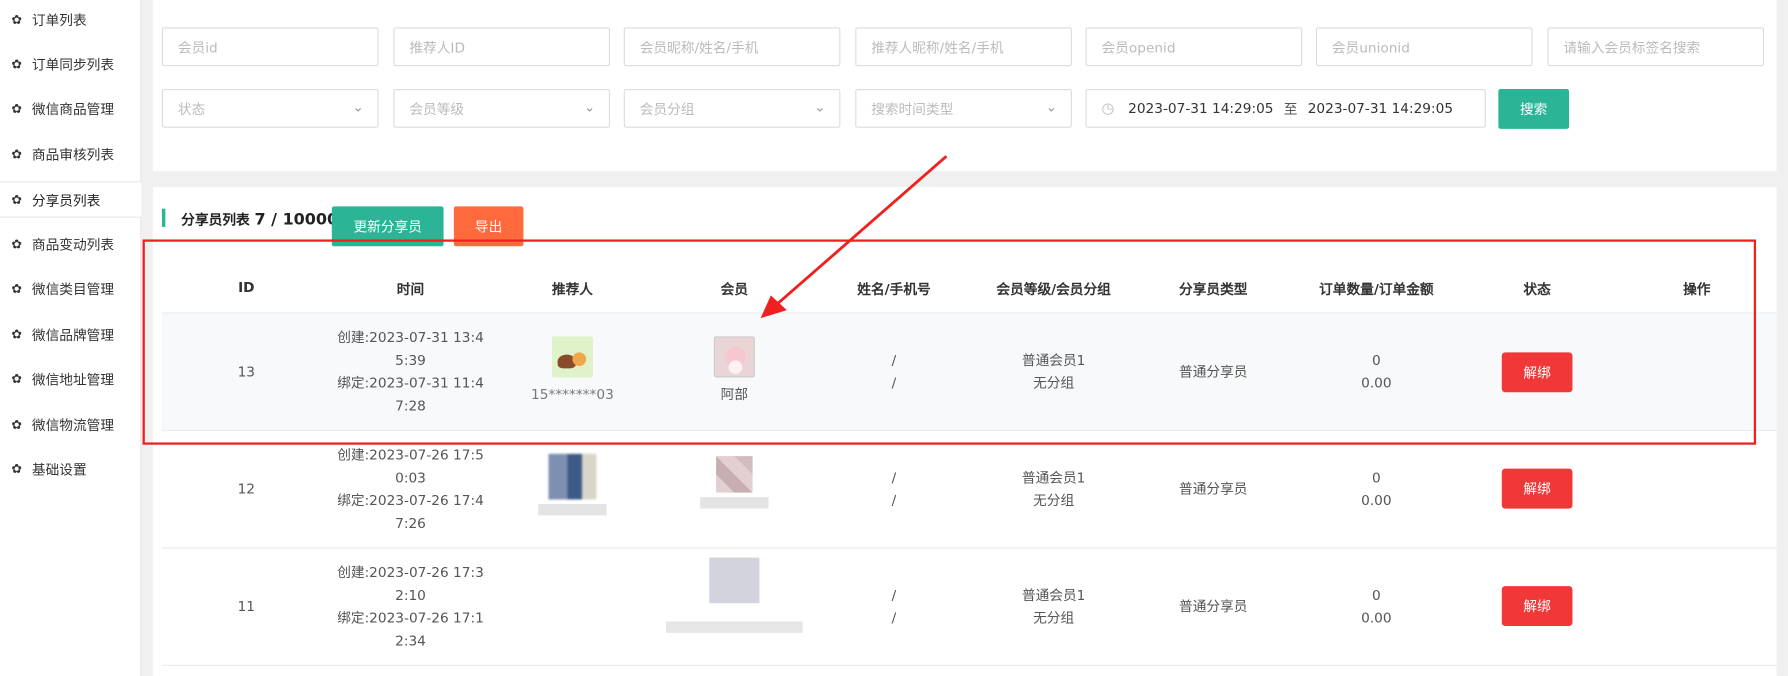 The image size is (1788, 676). I want to click on sidebar-item-wechat-products: ✿ 微信商品管理, so click(70, 108).